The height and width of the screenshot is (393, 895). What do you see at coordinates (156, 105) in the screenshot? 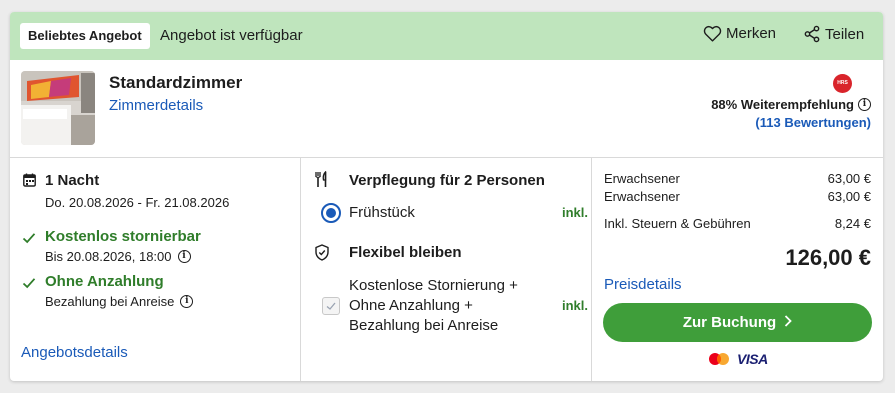
I see `room-details-link: Zimmerdetails` at bounding box center [156, 105].